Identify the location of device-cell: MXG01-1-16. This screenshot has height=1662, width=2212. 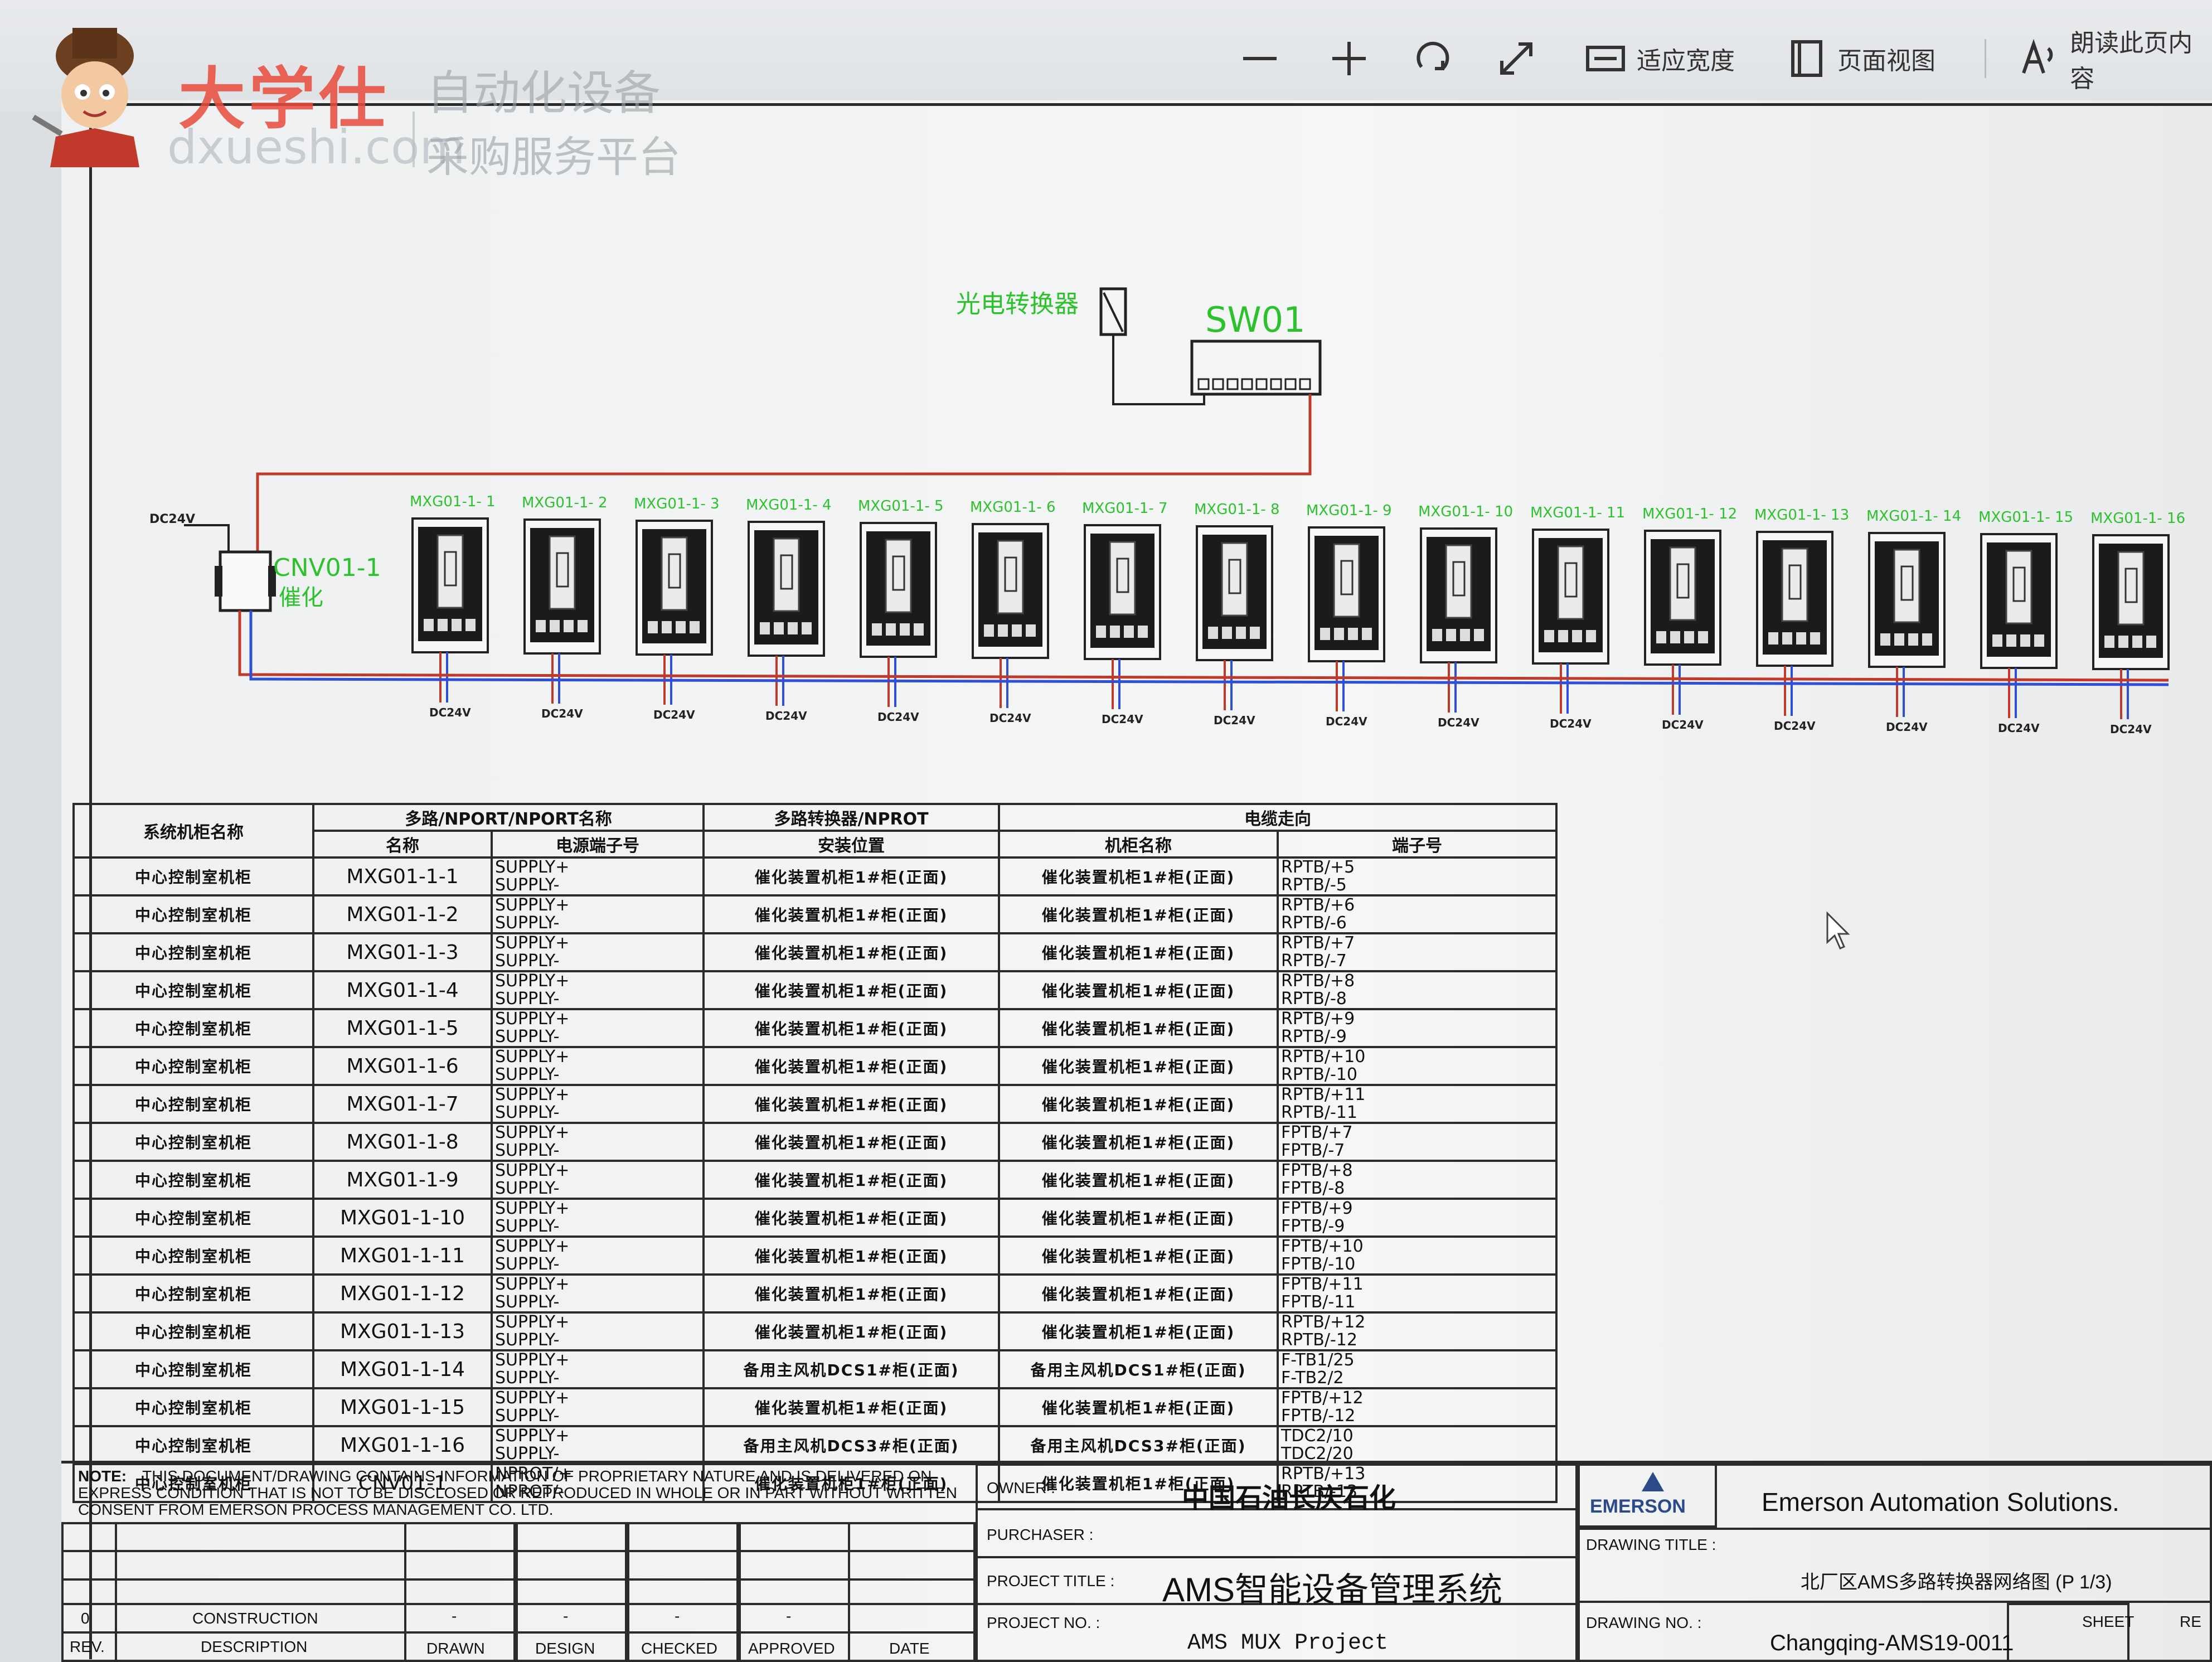
(402, 1445).